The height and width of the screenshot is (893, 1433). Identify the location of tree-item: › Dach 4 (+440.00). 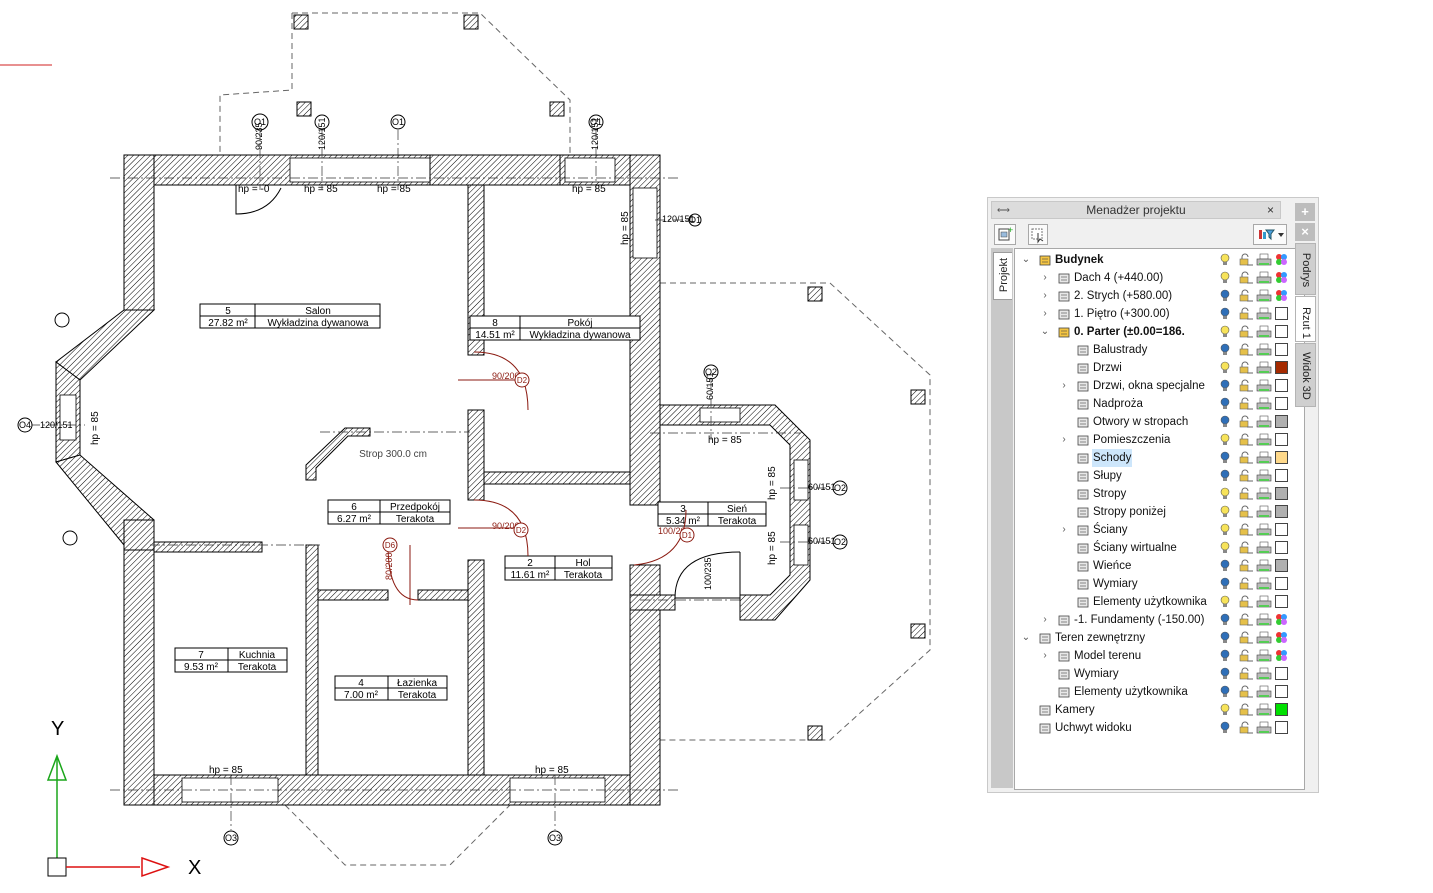
(1159, 278).